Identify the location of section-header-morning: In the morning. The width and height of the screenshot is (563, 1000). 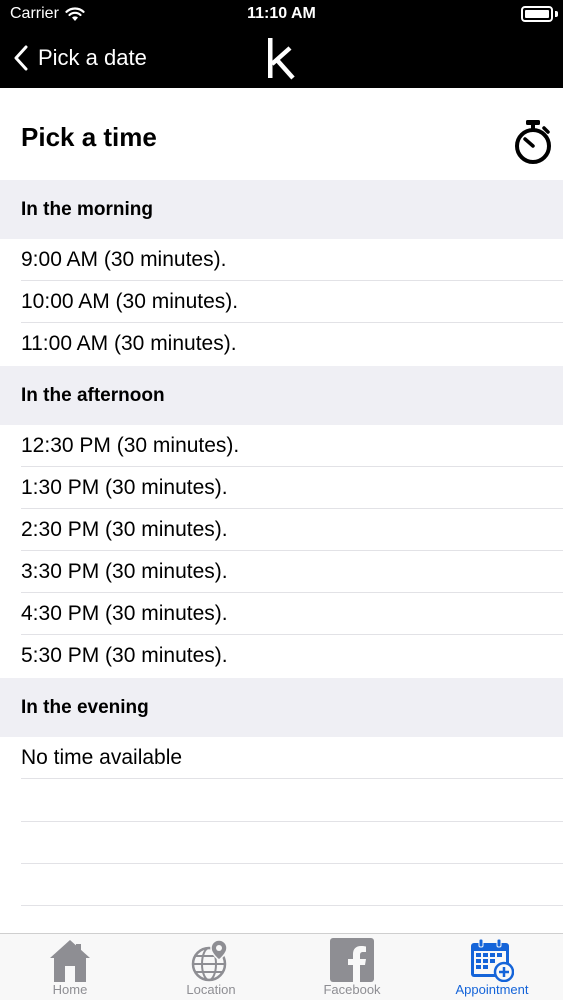
(281, 209).